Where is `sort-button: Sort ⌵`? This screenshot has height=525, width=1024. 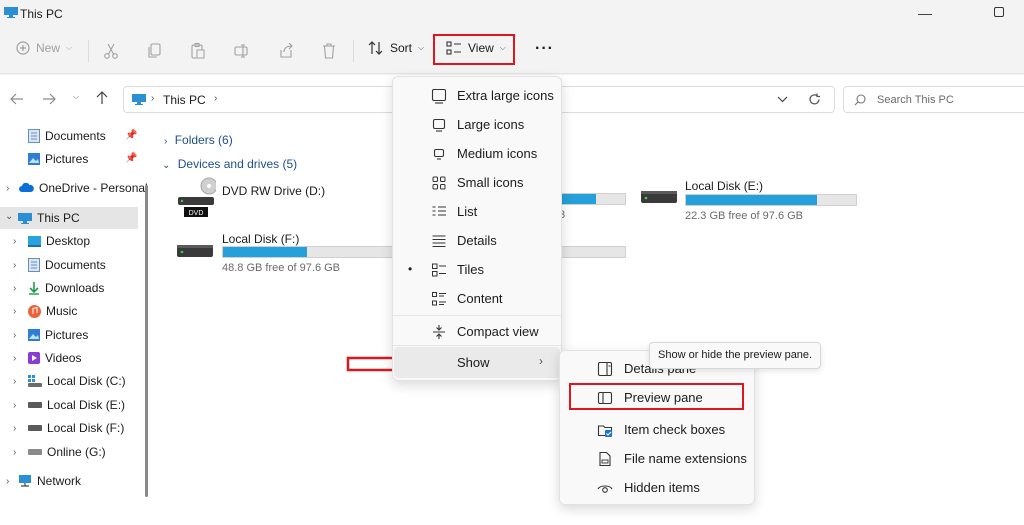
sort-button: Sort ⌵ is located at coordinates (396, 48).